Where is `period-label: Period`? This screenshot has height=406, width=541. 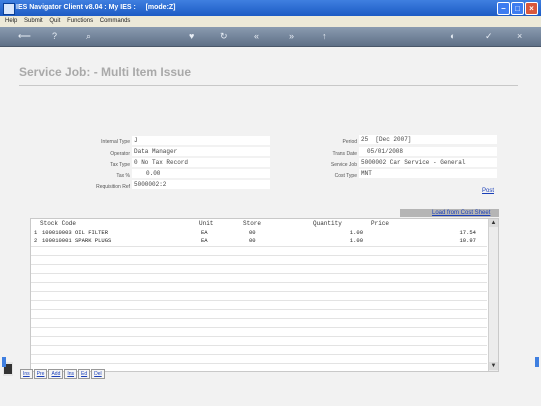
period-label: Period is located at coordinates (349, 142).